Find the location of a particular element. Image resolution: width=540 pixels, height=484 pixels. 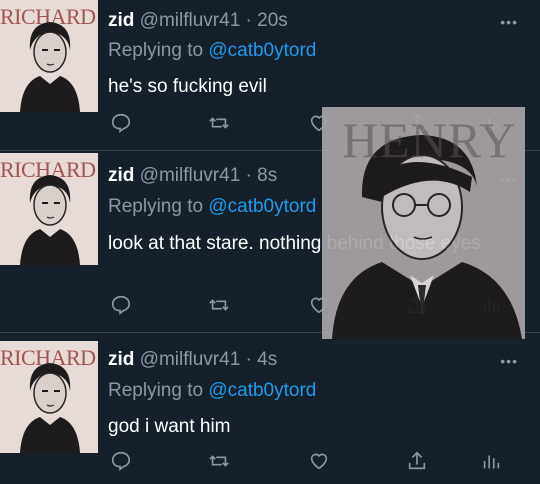

overlay-title: HENRY is located at coordinates (429, 140).